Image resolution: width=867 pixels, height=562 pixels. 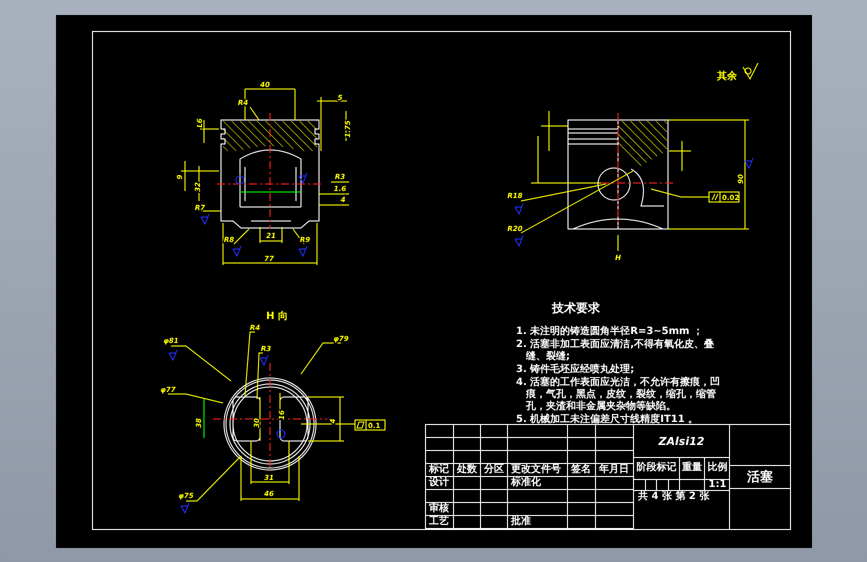 I want to click on requirement-text: 4. 活塞的工作表面应光洁，不允许有擦痕，凹痕，气孔，黑点，皮纹，裂纹，缩孔，缩管孔，夹渣和非金属夹杂物等缺陷。, so click(x=618, y=395).